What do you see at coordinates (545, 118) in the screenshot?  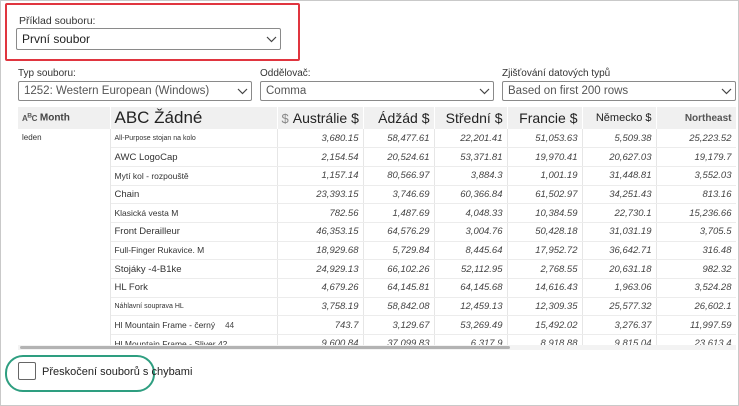 I see `column-header-francie: Francie $` at bounding box center [545, 118].